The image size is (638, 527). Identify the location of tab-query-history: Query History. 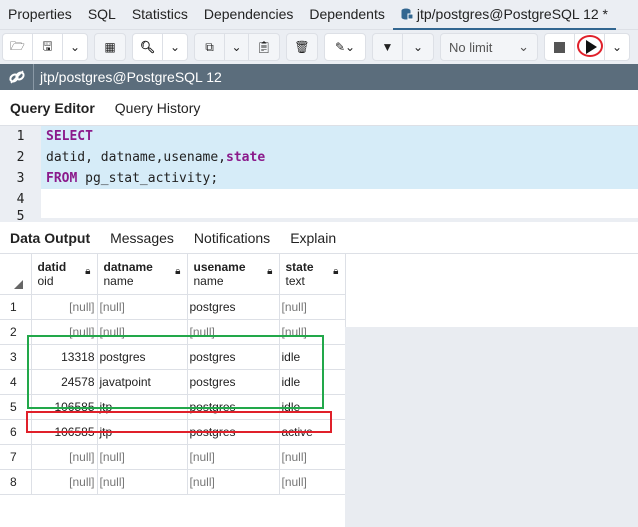
(158, 108).